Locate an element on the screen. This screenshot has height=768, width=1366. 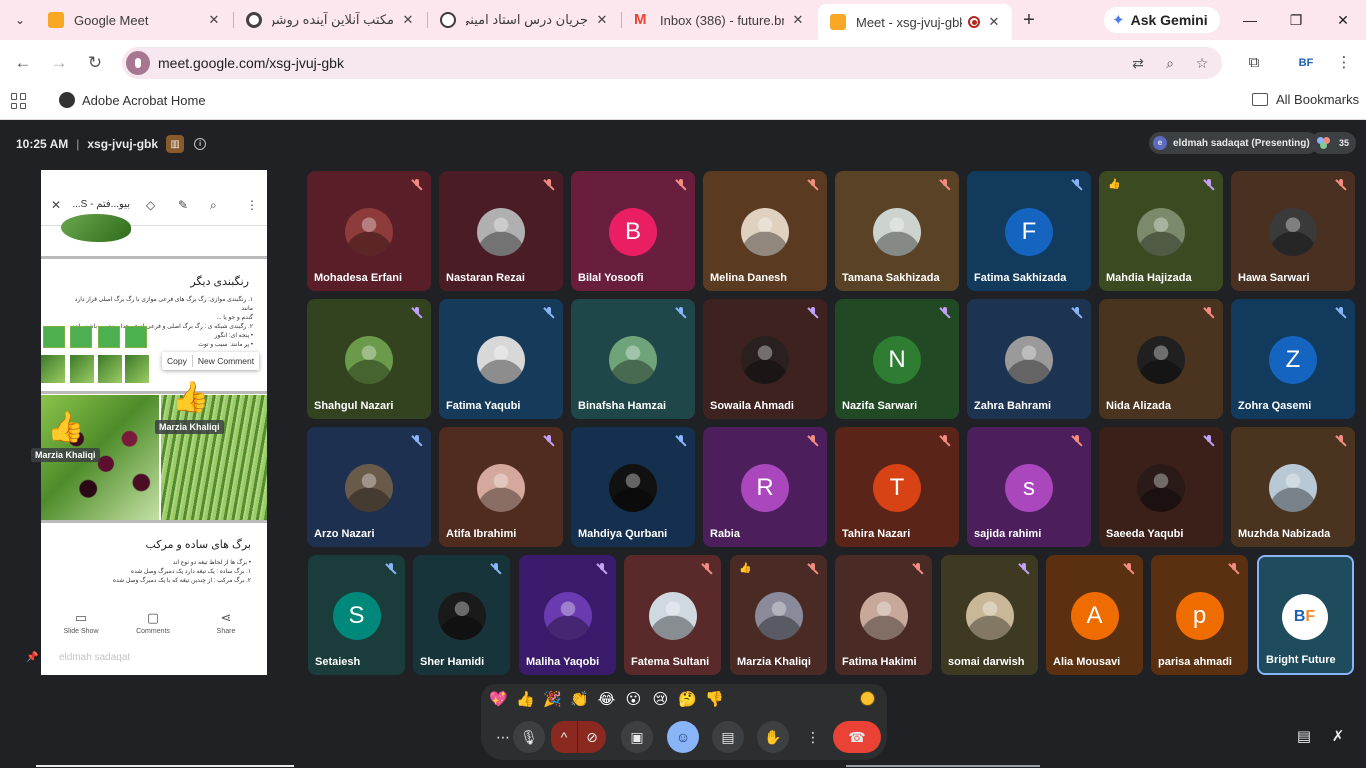
apps-grid-icon is located at coordinates (19, 101).